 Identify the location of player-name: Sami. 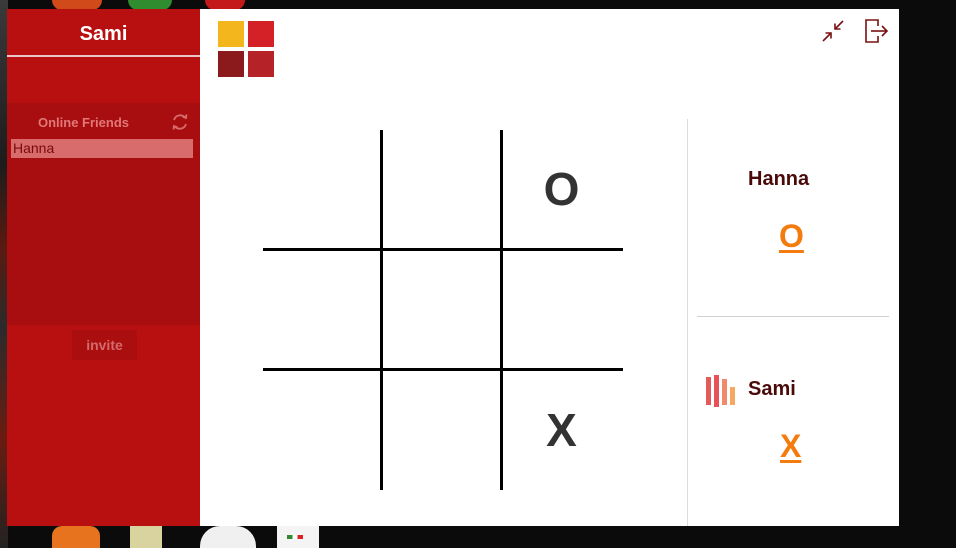
(772, 389).